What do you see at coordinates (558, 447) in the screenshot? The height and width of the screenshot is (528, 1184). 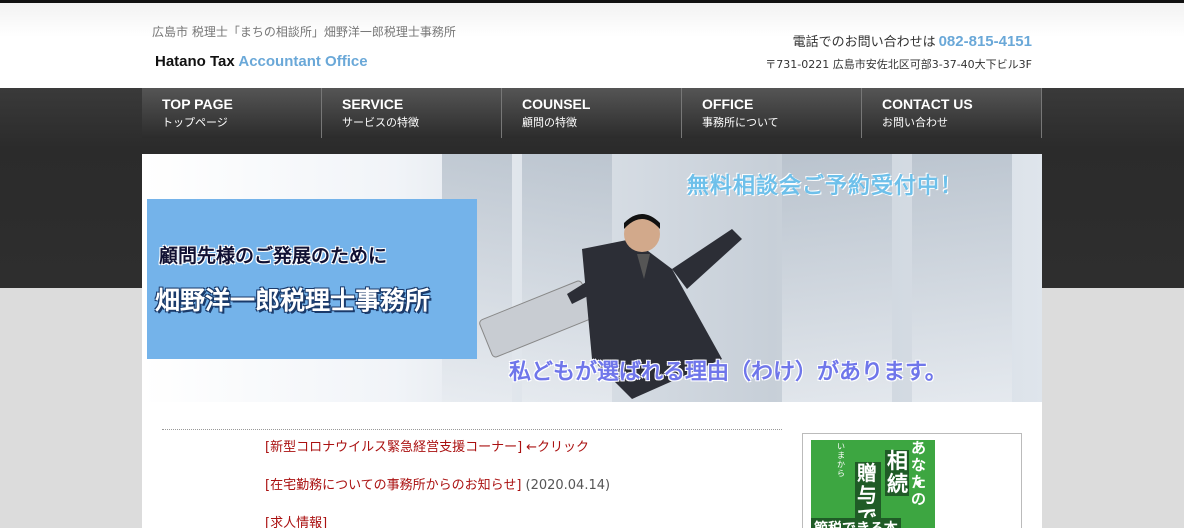 I see `news-click-hint: ←クリック` at bounding box center [558, 447].